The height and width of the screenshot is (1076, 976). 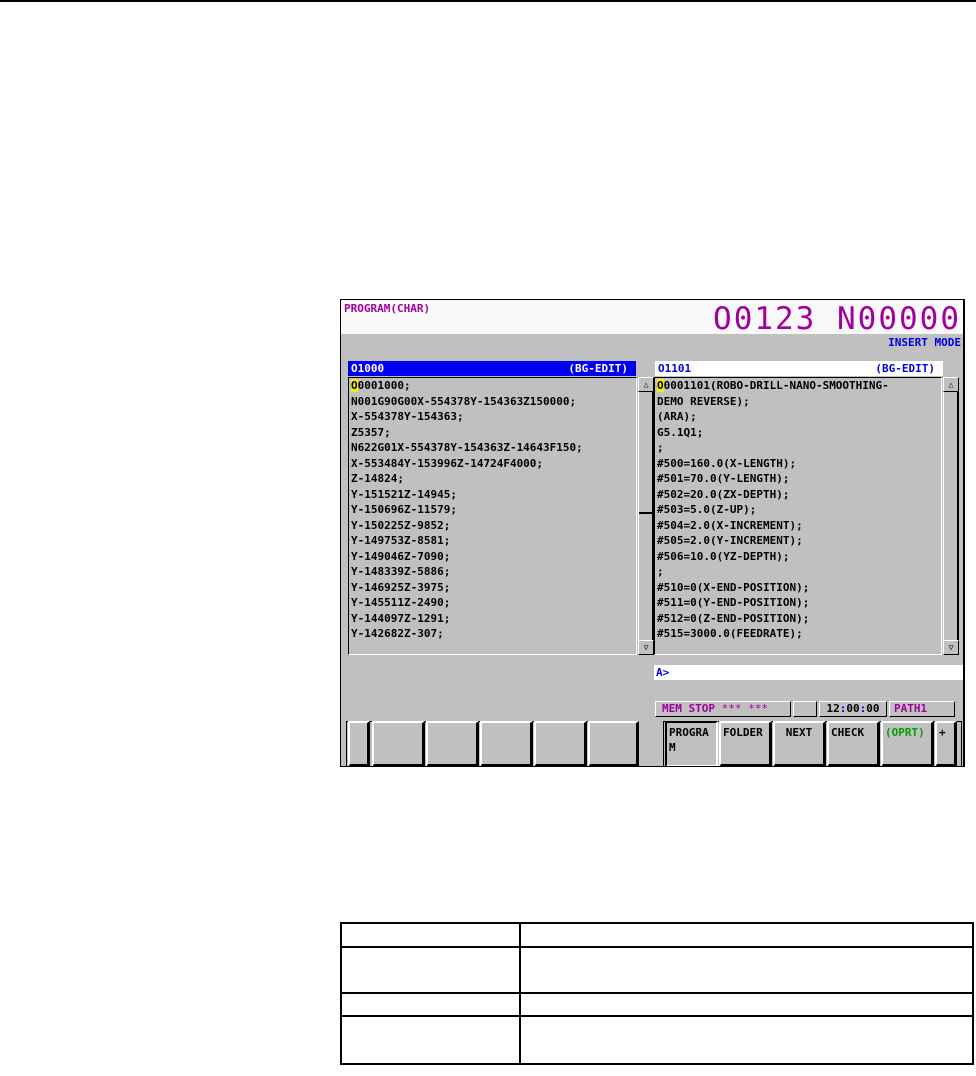 What do you see at coordinates (492, 603) in the screenshot?
I see `code-line: Y-145511Z-2490;` at bounding box center [492, 603].